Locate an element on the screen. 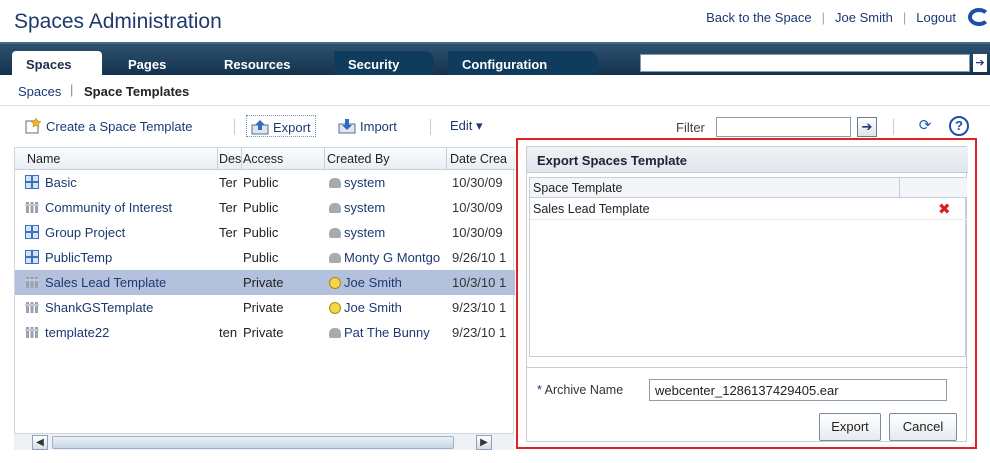 The width and height of the screenshot is (990, 463). logout-link: Logout is located at coordinates (936, 17).